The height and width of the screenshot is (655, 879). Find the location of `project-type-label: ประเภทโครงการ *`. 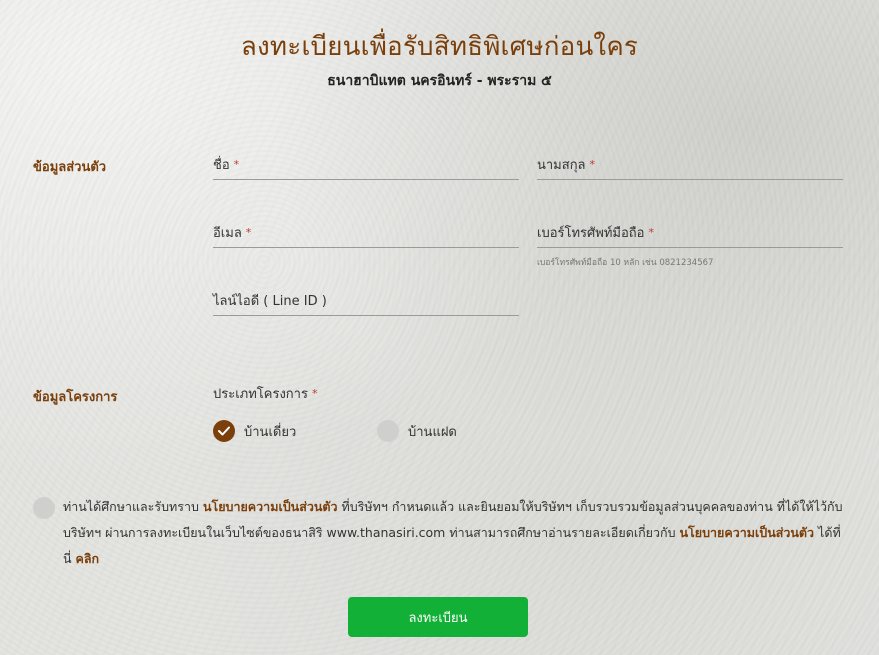

project-type-label: ประเภทโครงการ * is located at coordinates (265, 393).